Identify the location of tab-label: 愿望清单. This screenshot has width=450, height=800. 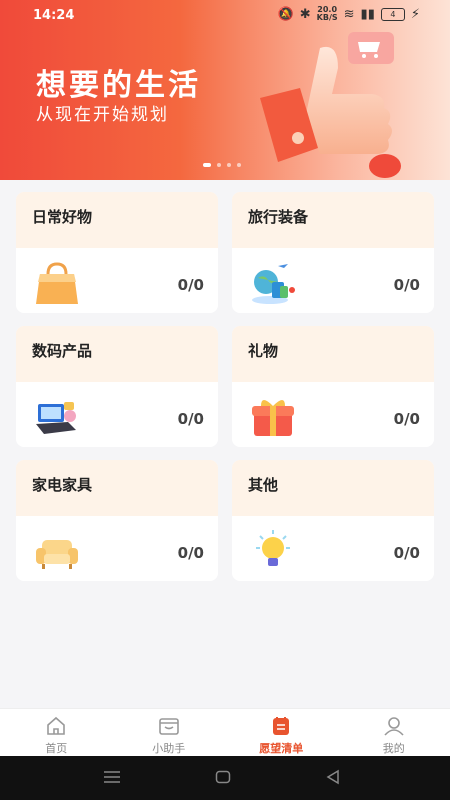
(281, 748).